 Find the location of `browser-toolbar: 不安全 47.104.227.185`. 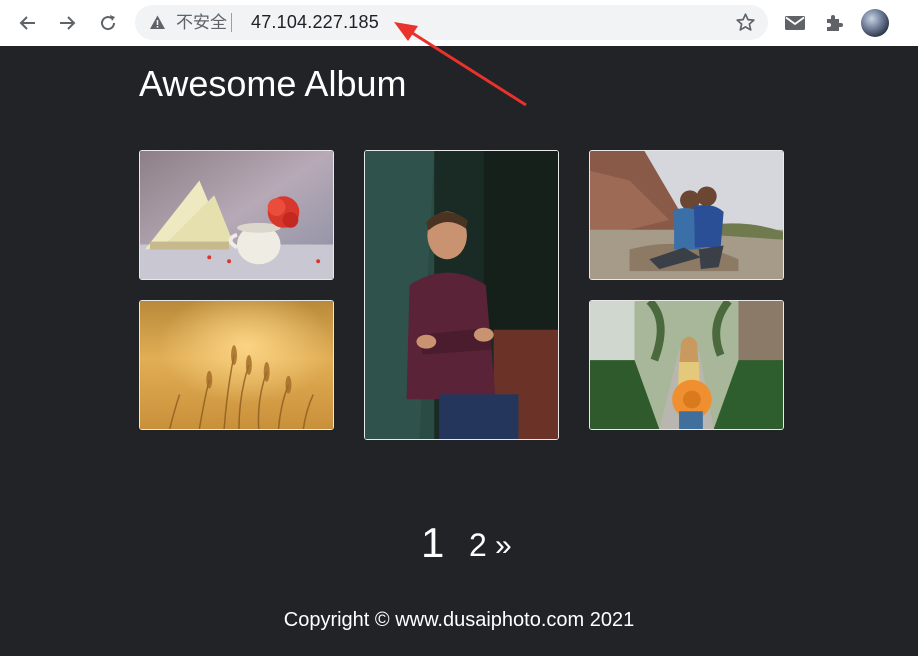

browser-toolbar: 不安全 47.104.227.185 is located at coordinates (459, 23).